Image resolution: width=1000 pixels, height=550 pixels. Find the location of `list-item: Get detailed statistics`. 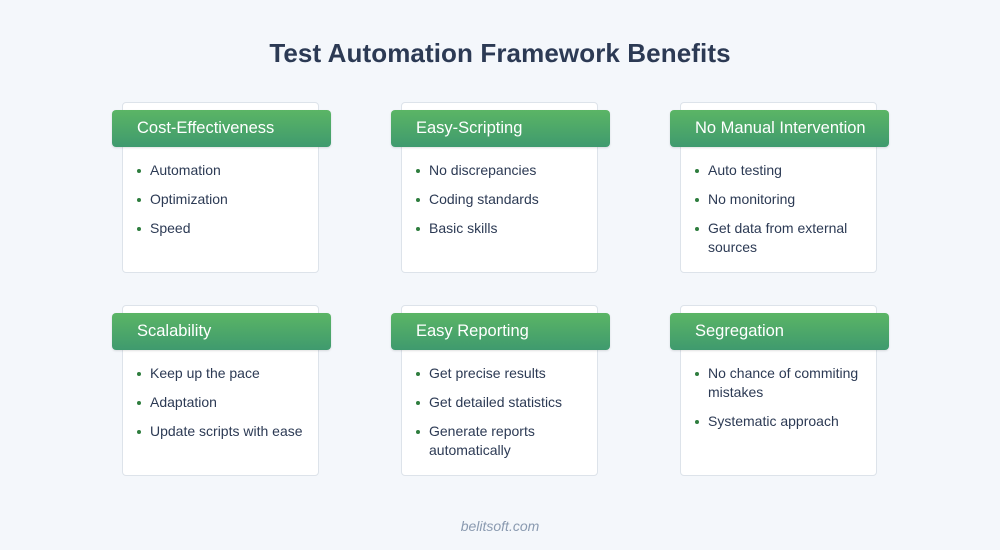

list-item: Get detailed statistics is located at coordinates (506, 402).